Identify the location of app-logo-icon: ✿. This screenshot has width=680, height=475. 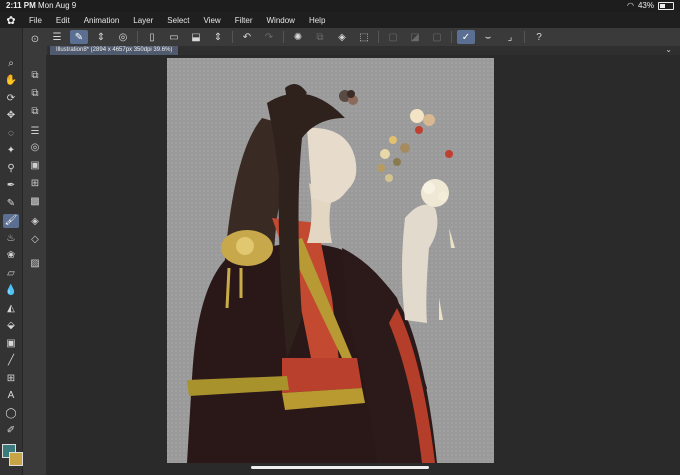
(11, 20).